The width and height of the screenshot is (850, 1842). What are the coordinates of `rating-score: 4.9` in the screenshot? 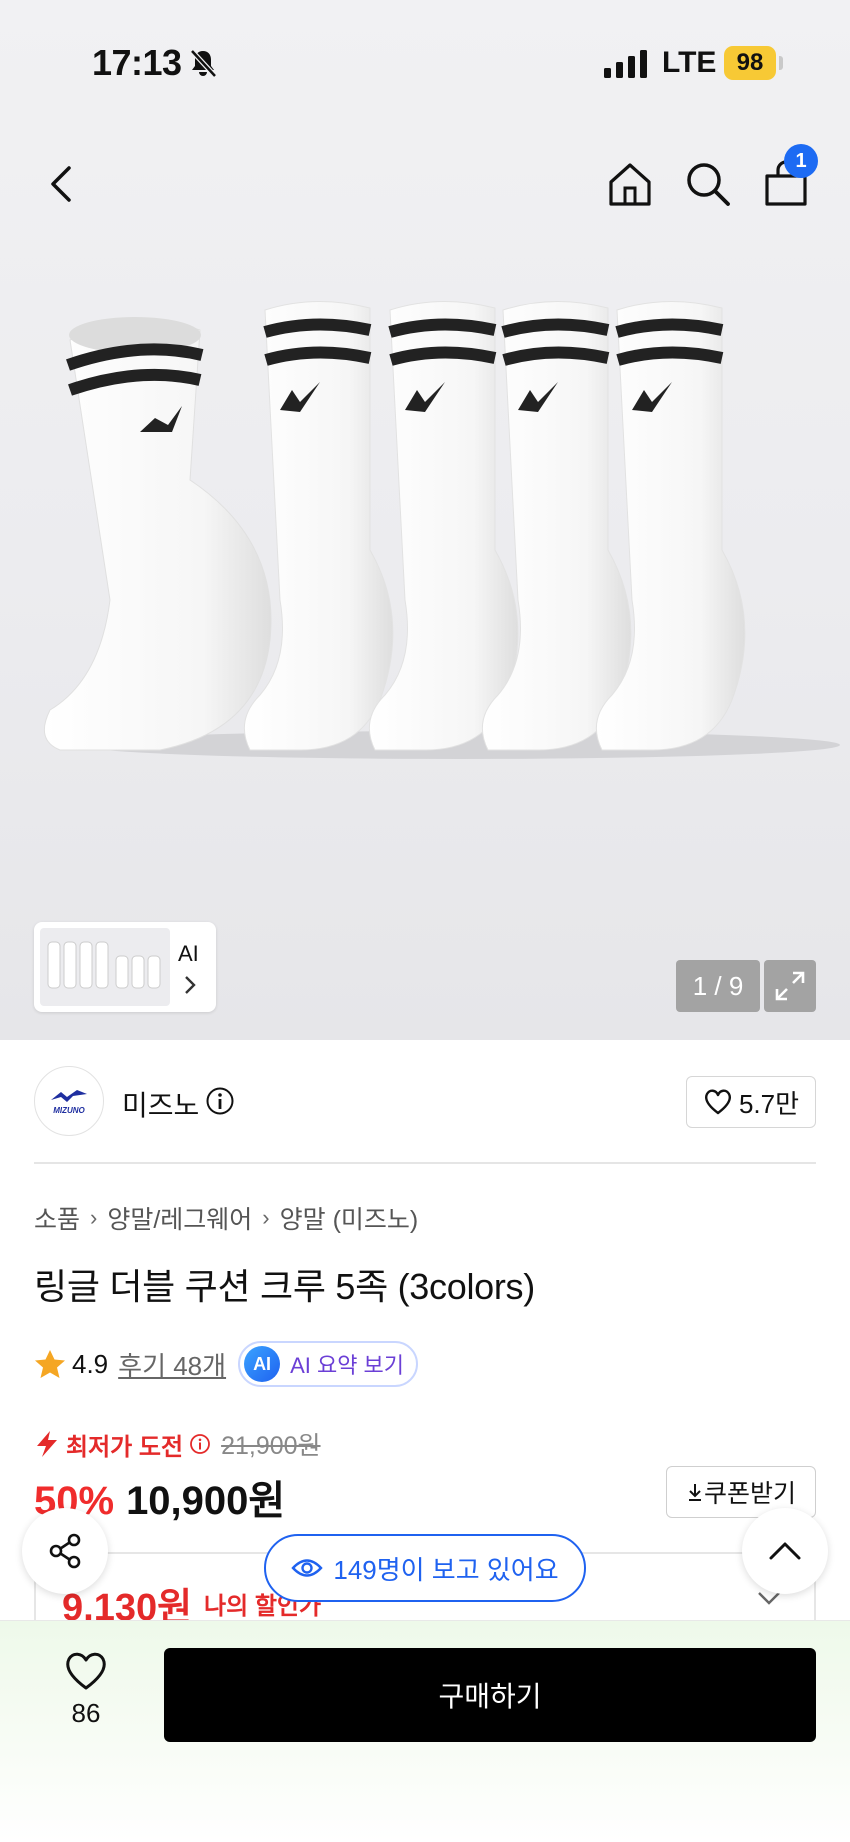 It's located at (90, 1363).